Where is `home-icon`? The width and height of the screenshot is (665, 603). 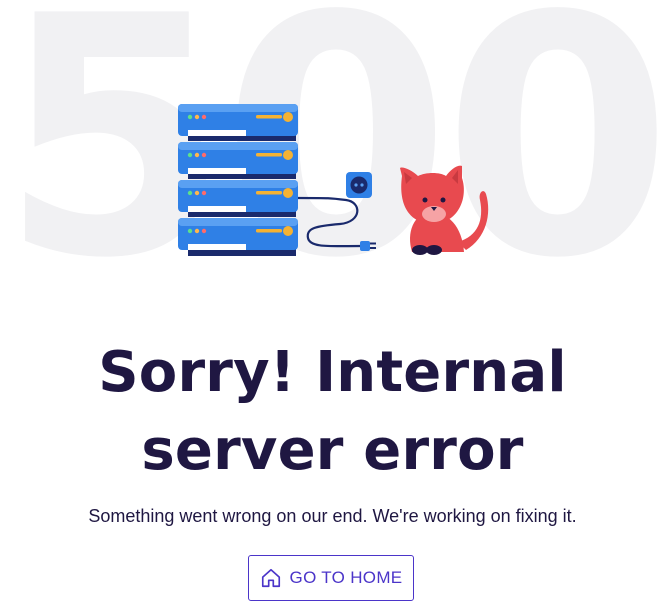
home-icon is located at coordinates (271, 578).